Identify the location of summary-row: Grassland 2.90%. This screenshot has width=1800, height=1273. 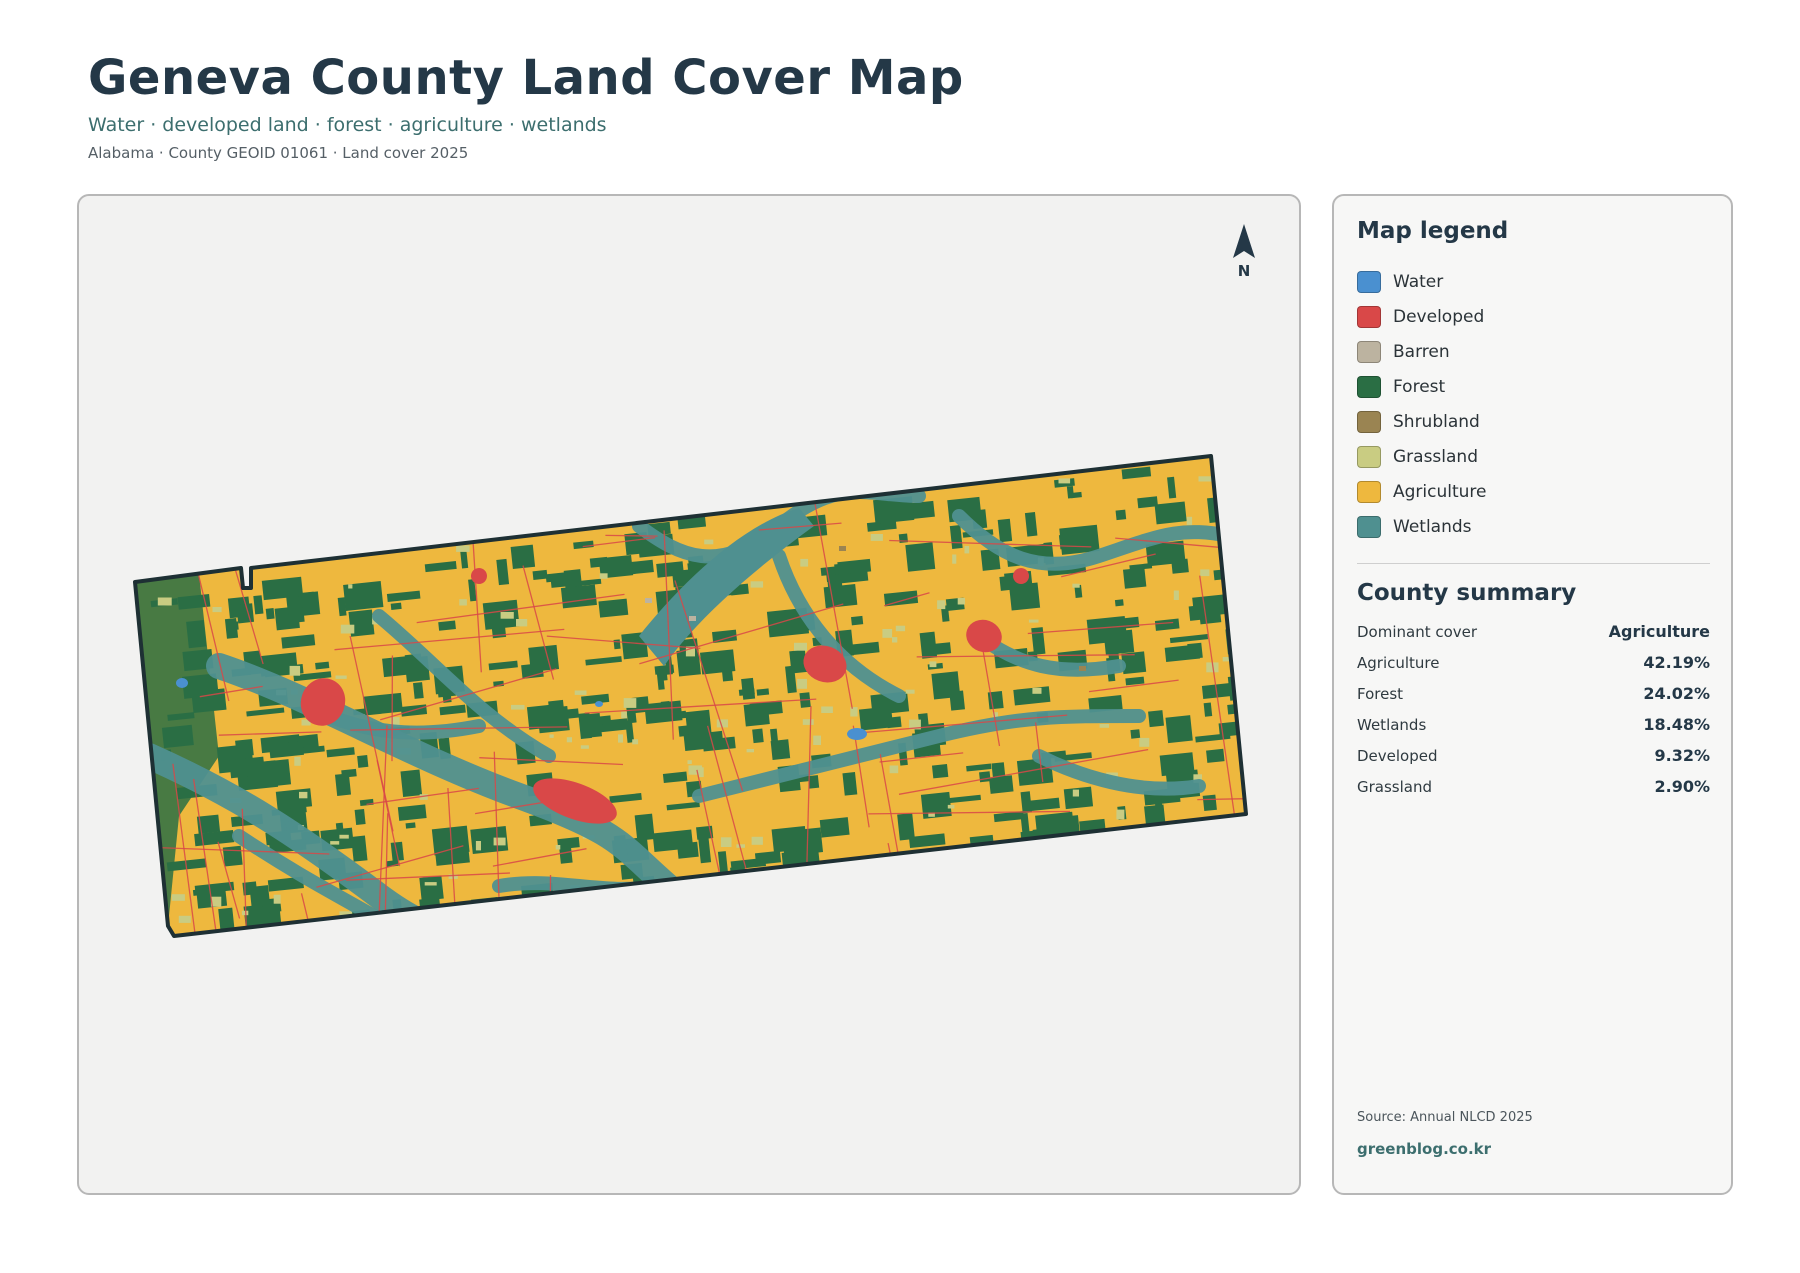
(1533, 786).